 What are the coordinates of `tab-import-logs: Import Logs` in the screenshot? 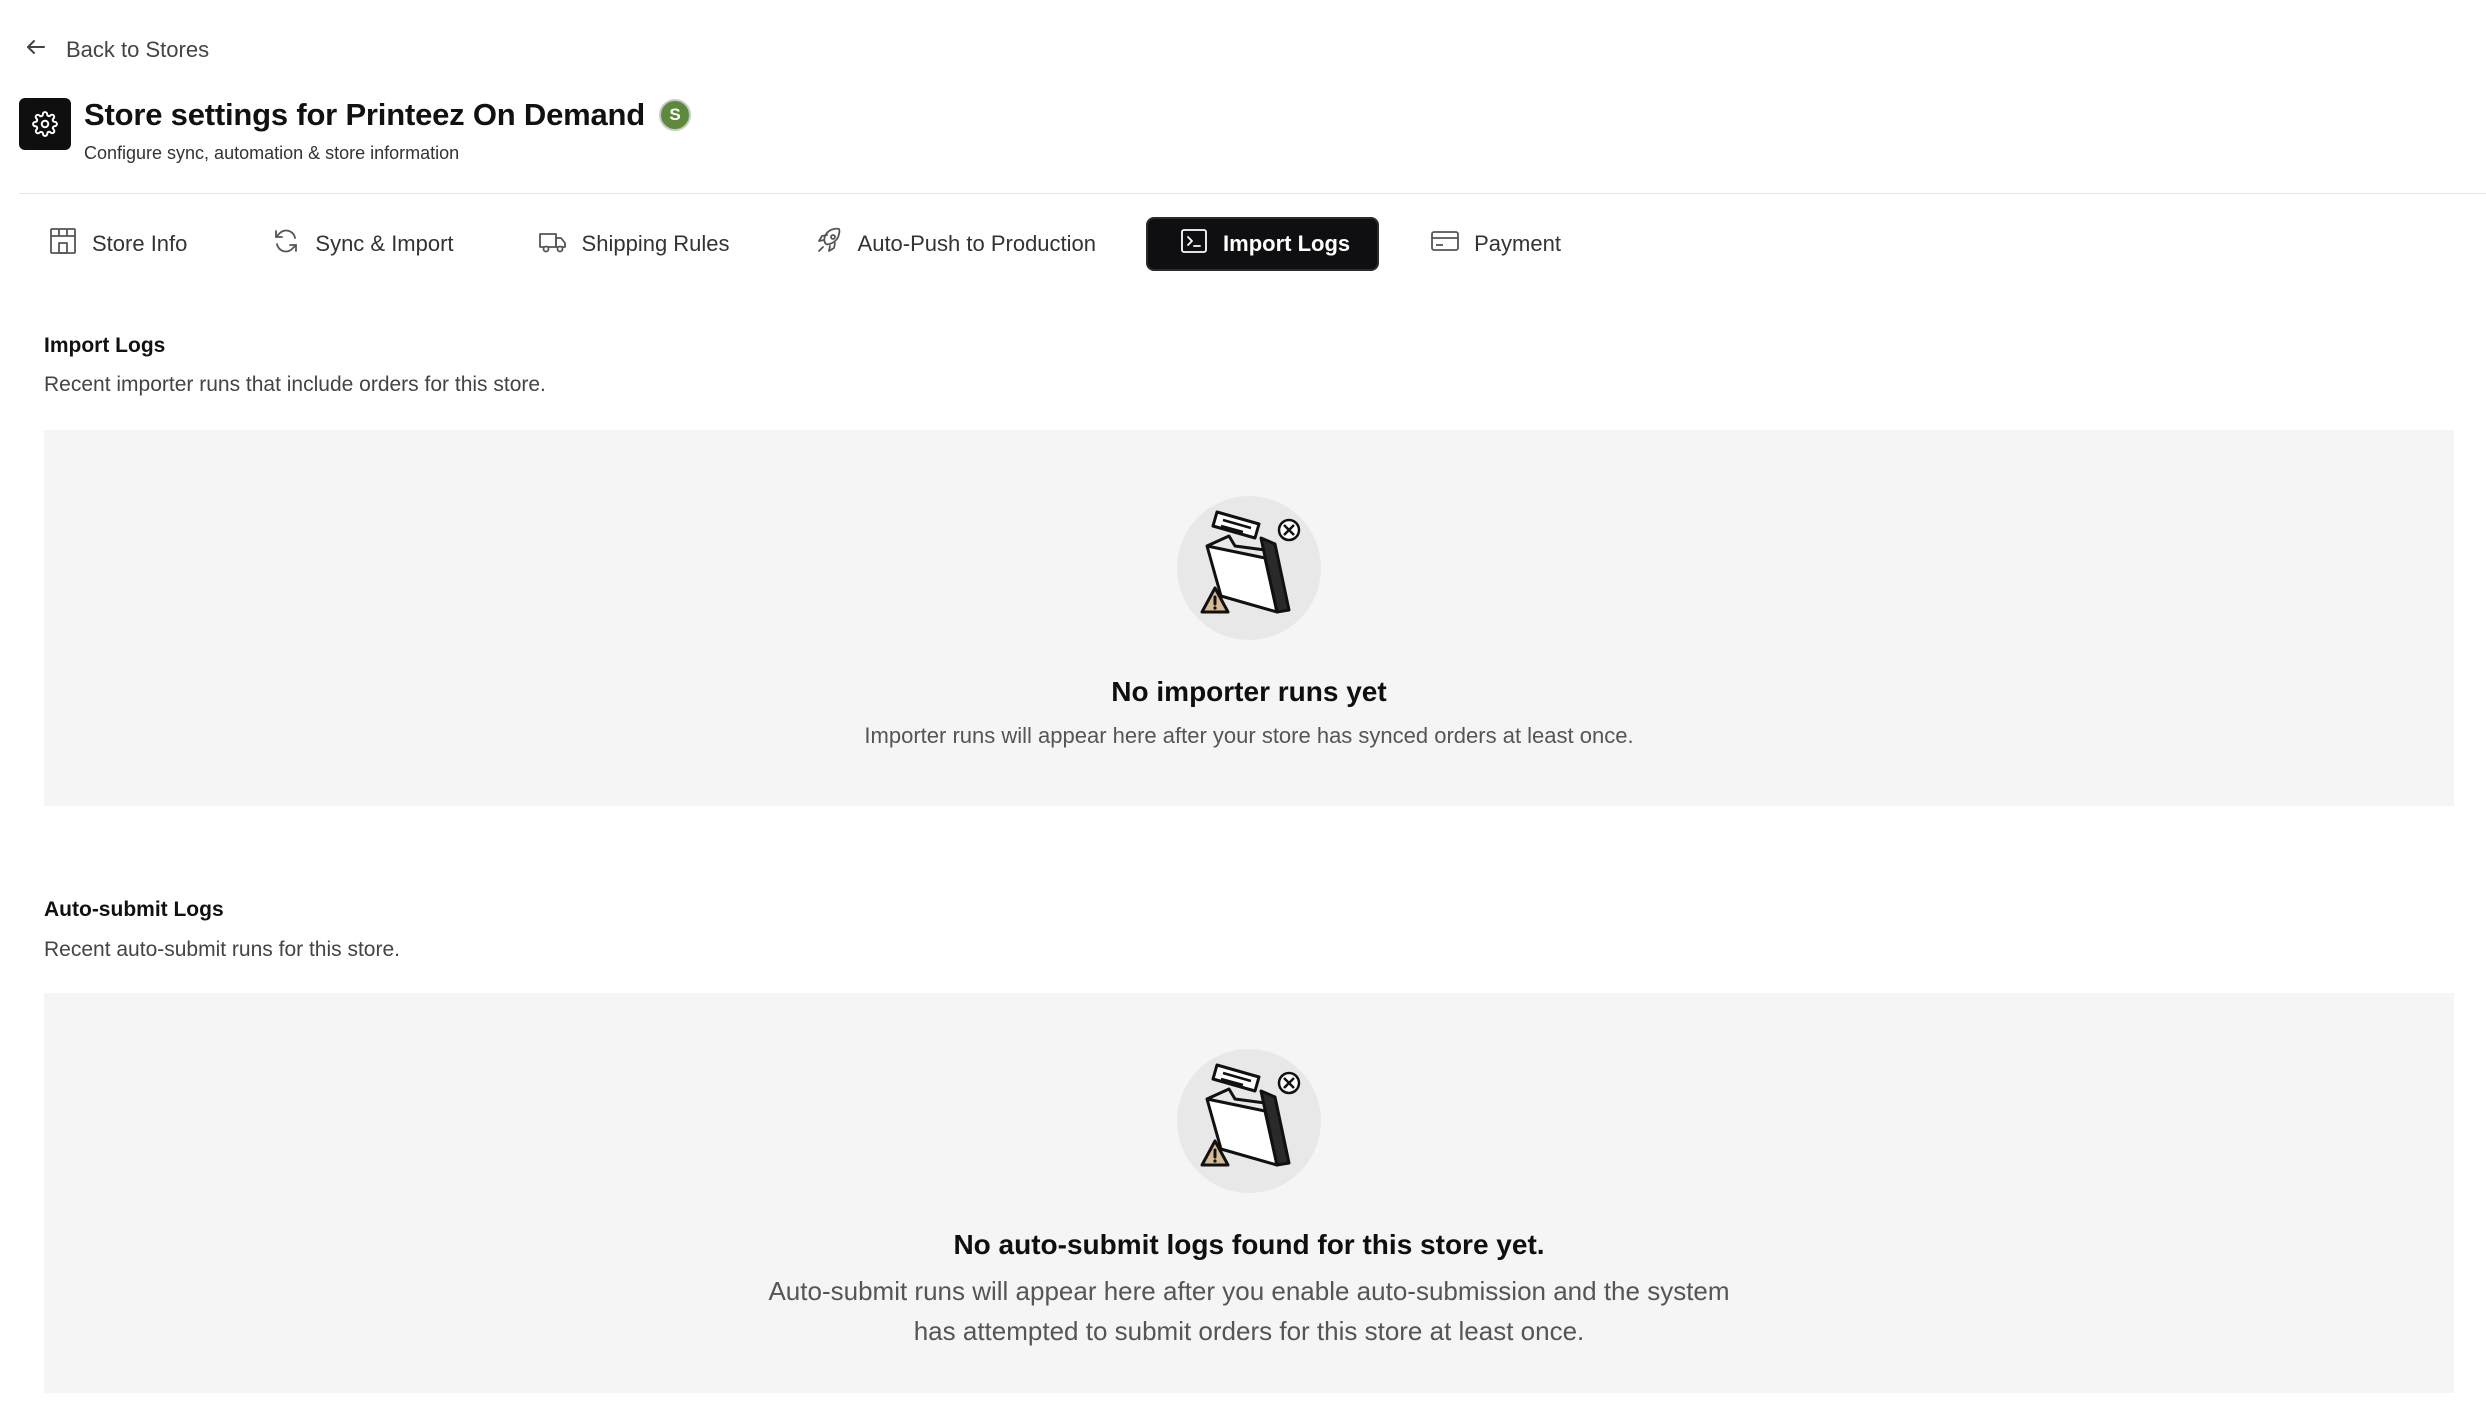 It's located at (1263, 244).